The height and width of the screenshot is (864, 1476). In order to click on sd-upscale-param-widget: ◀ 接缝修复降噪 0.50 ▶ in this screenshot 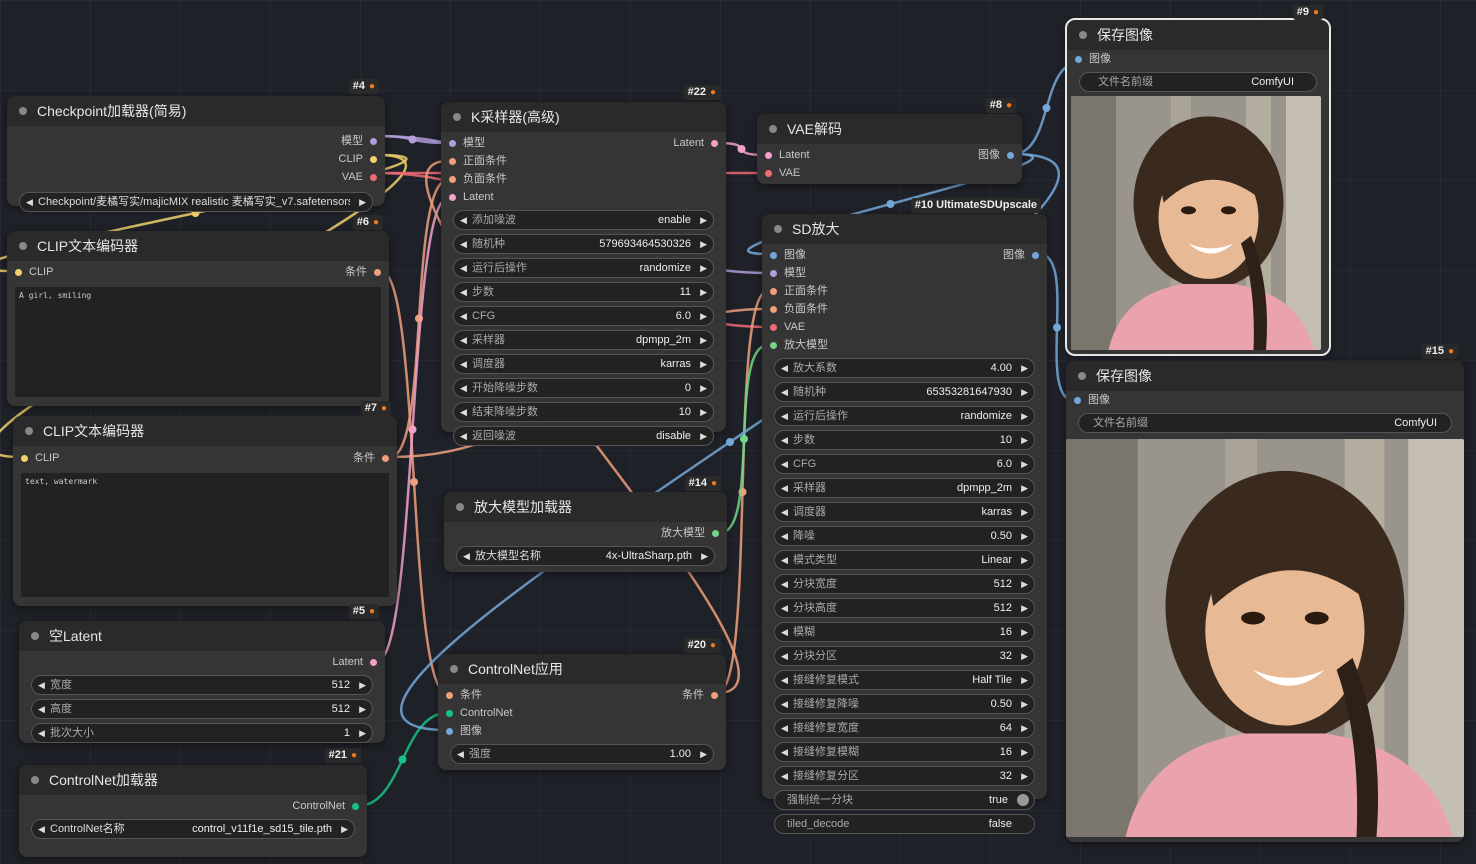, I will do `click(904, 704)`.